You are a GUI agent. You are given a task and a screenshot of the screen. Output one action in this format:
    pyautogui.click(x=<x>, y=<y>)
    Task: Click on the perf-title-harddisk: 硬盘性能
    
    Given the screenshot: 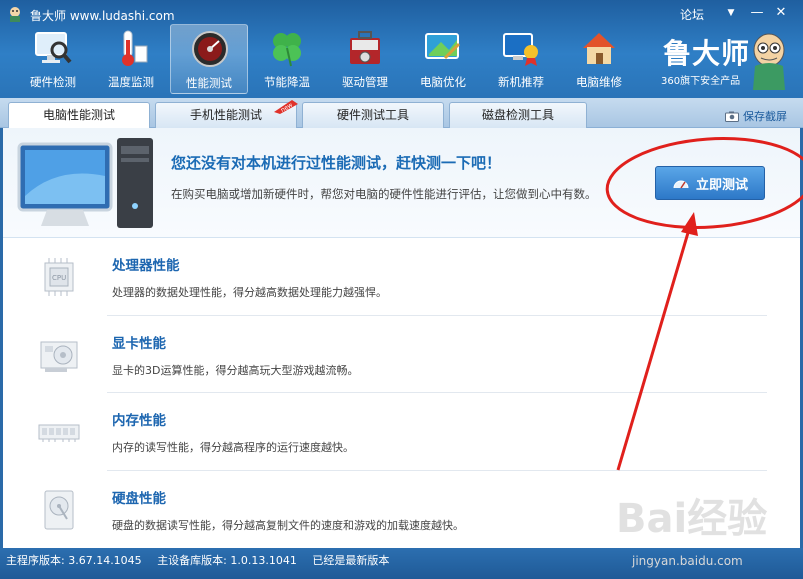 What is the action you would take?
    pyautogui.click(x=139, y=499)
    